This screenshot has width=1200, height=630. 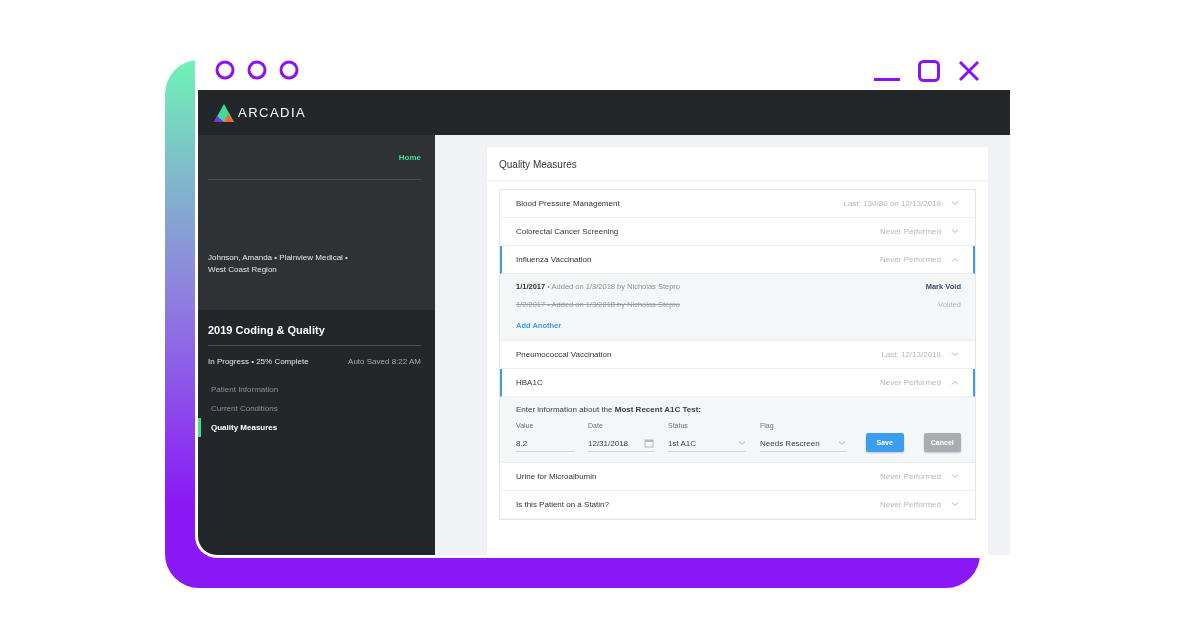 I want to click on dropdown-field: 1st A1C, so click(x=707, y=443).